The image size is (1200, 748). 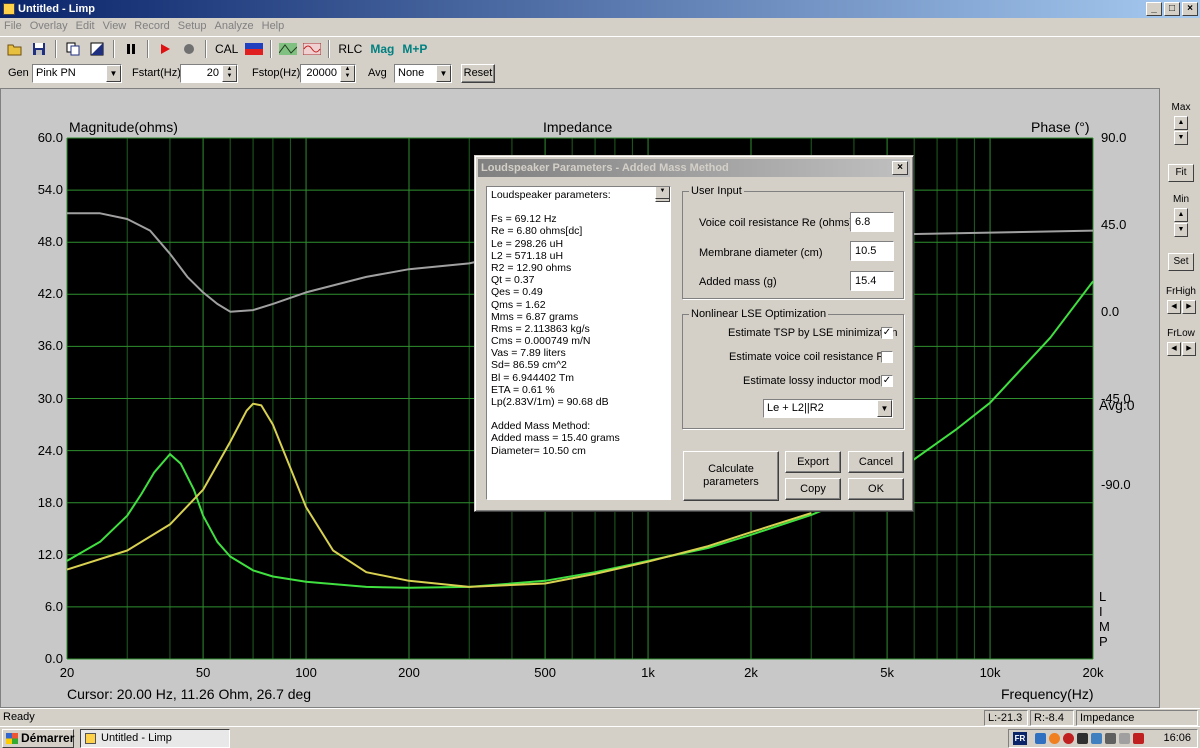 What do you see at coordinates (478, 73) in the screenshot?
I see `reset-button: Reset` at bounding box center [478, 73].